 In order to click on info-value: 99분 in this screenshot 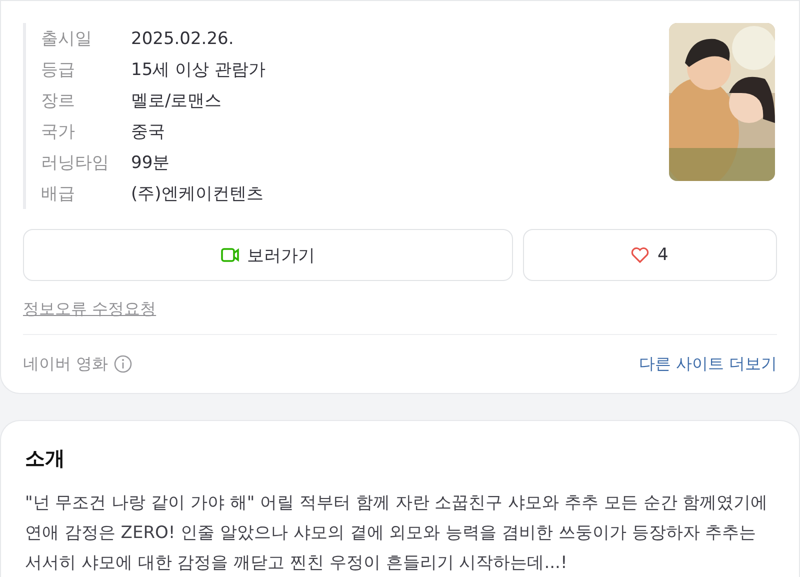, I will do `click(150, 163)`.